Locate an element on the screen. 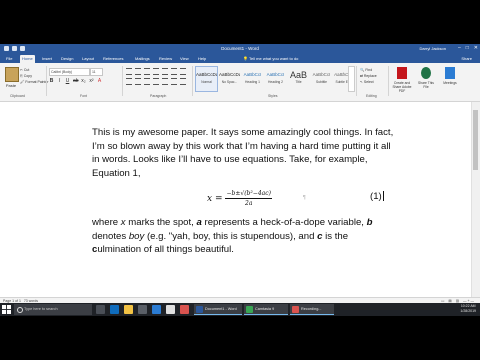  vertical-scrollbar is located at coordinates (475, 200).